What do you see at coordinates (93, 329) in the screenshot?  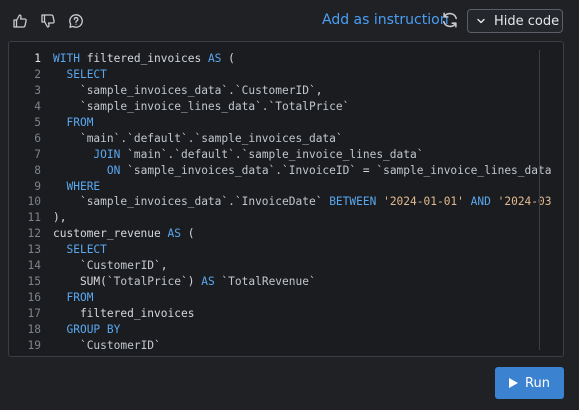 I see `code-token: GROUP BY` at bounding box center [93, 329].